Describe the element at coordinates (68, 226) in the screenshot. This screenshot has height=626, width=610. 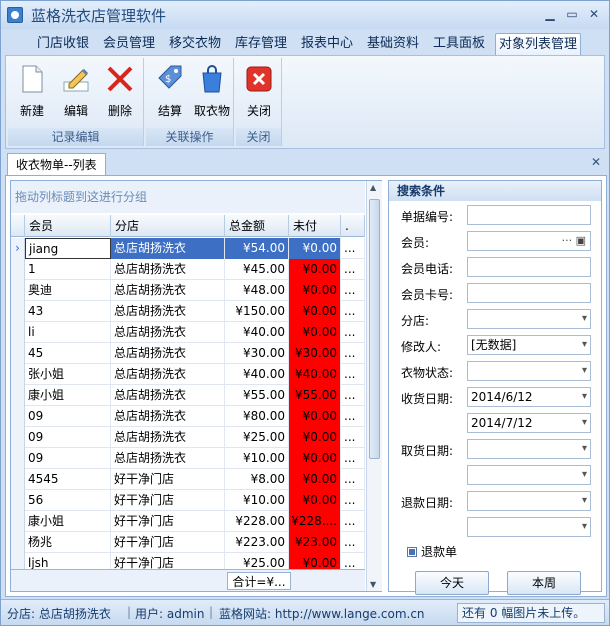
I see `header-member: 会员` at that location.